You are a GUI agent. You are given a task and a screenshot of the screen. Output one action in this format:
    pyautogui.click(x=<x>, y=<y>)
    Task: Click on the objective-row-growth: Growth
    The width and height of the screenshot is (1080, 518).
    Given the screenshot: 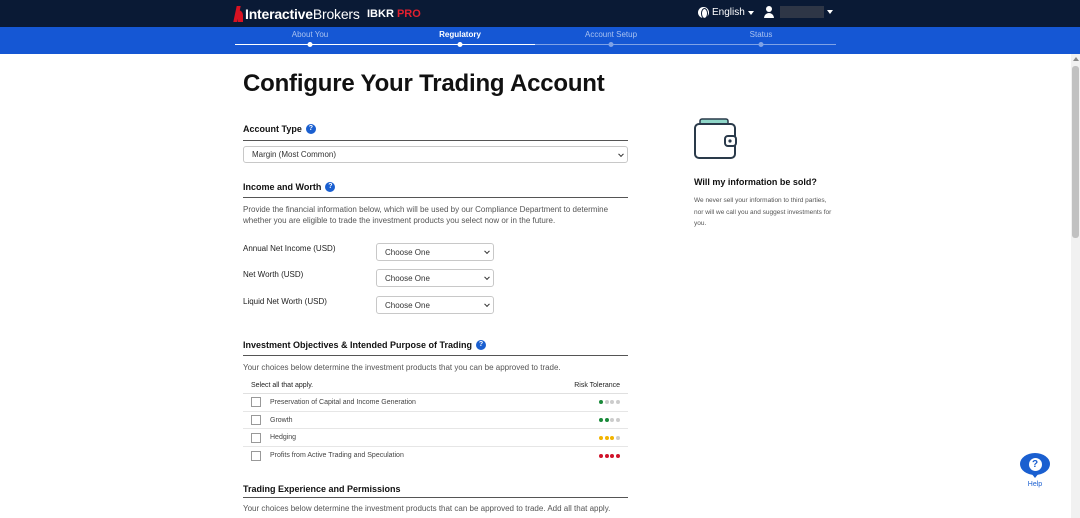 What is the action you would take?
    pyautogui.click(x=435, y=421)
    